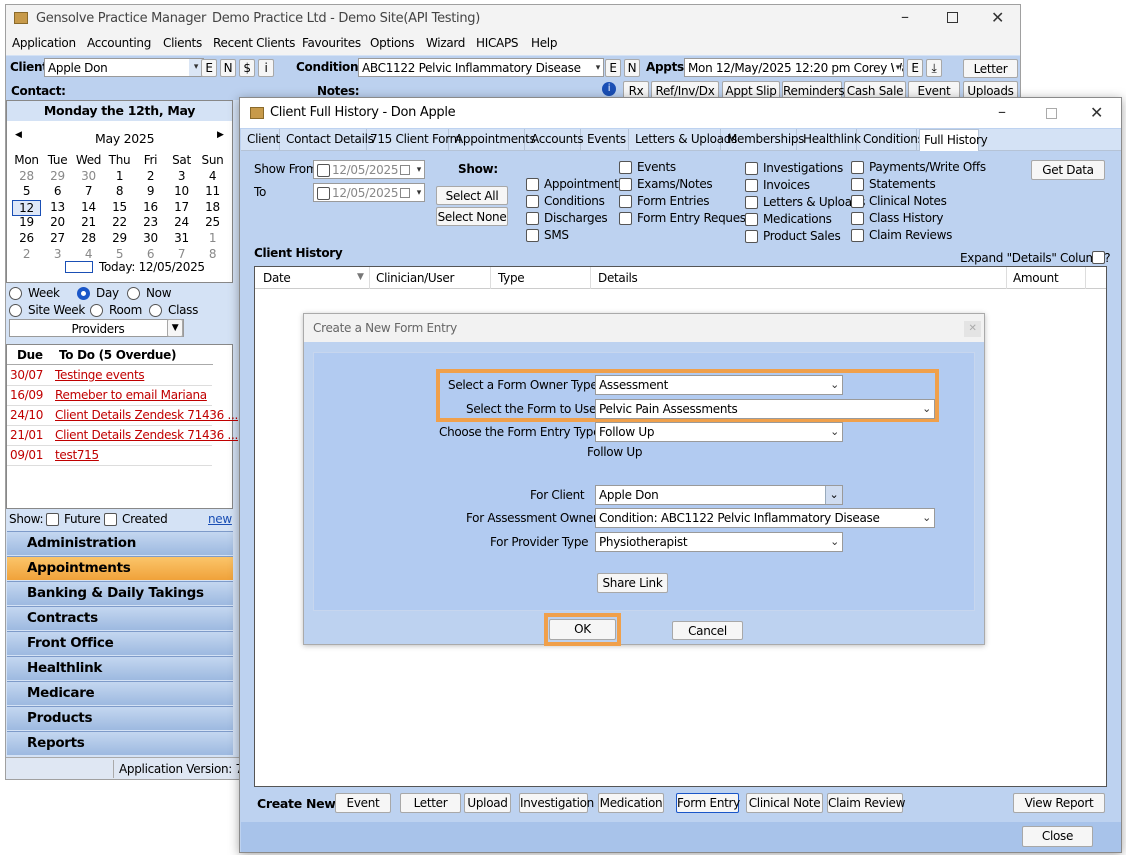 This screenshot has width=1126, height=855. I want to click on nav-medicare: Medicare, so click(120, 693).